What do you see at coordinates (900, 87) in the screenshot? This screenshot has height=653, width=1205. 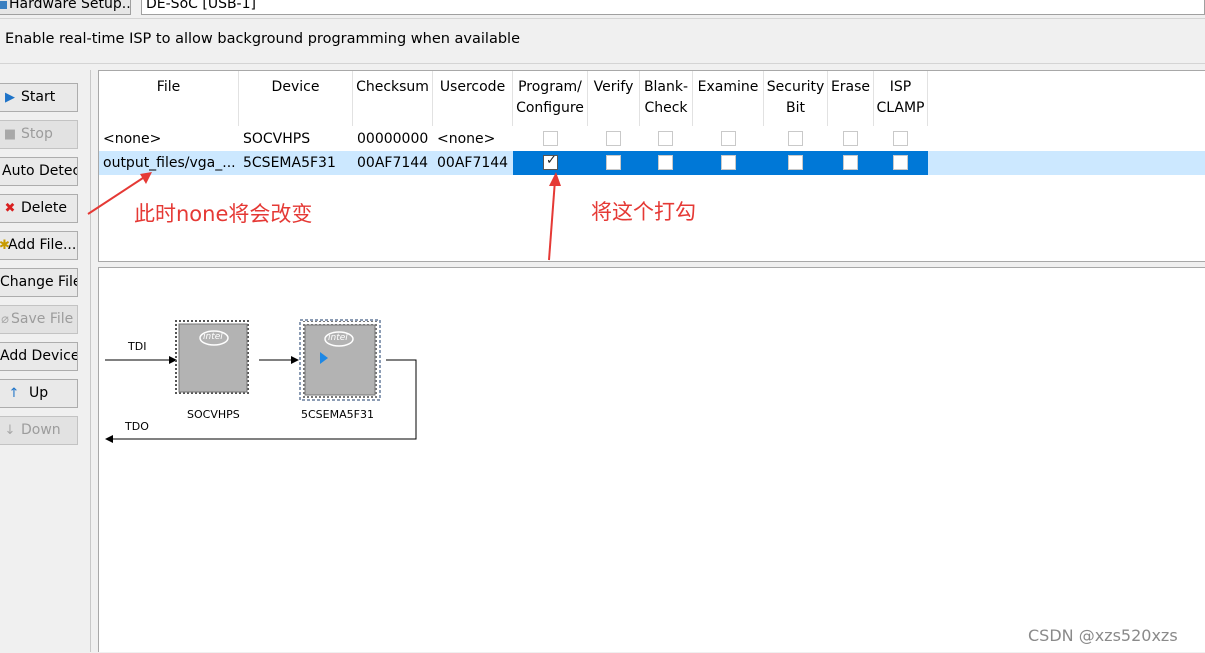 I see `header-isp-line1: ISP` at bounding box center [900, 87].